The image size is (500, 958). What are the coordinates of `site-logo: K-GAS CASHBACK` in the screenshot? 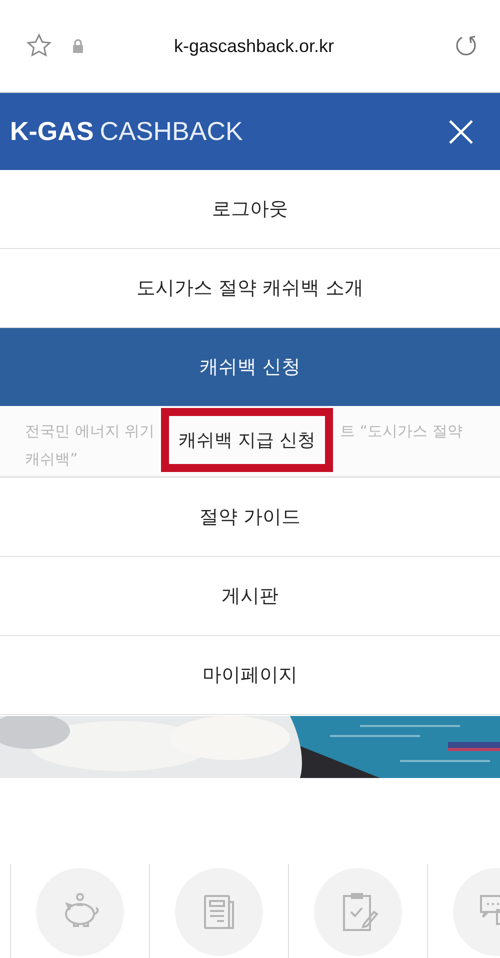 It's located at (126, 131).